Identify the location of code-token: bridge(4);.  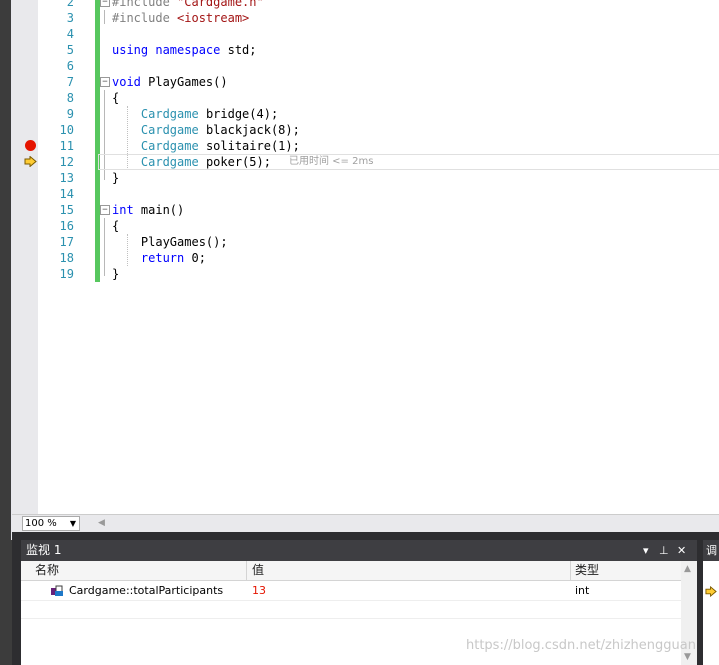
(242, 114).